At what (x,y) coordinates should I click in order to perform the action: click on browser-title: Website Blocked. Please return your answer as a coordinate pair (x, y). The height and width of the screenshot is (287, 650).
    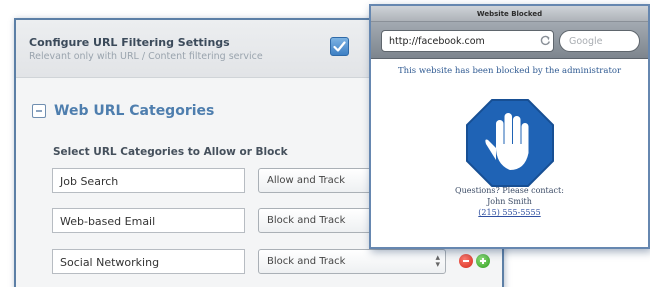
    Looking at the image, I should click on (509, 14).